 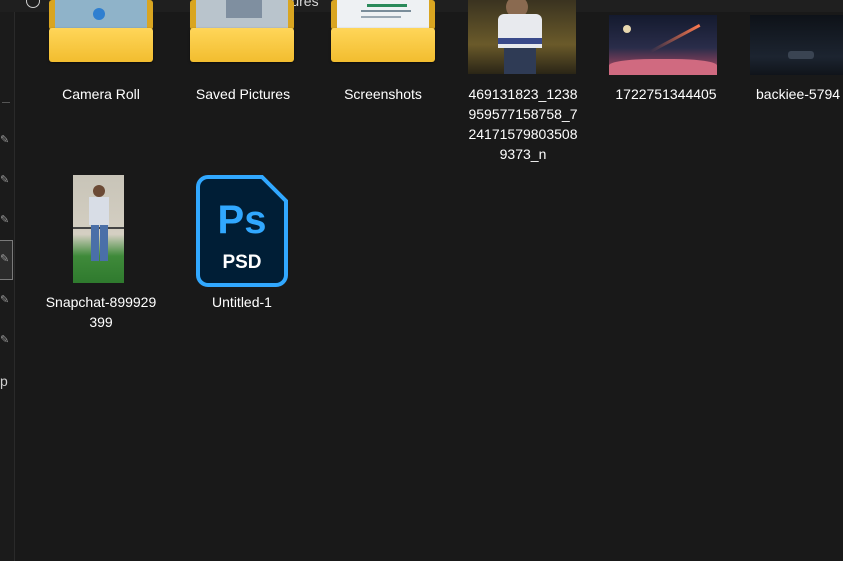 What do you see at coordinates (383, 94) in the screenshot?
I see `item-label: Screenshots` at bounding box center [383, 94].